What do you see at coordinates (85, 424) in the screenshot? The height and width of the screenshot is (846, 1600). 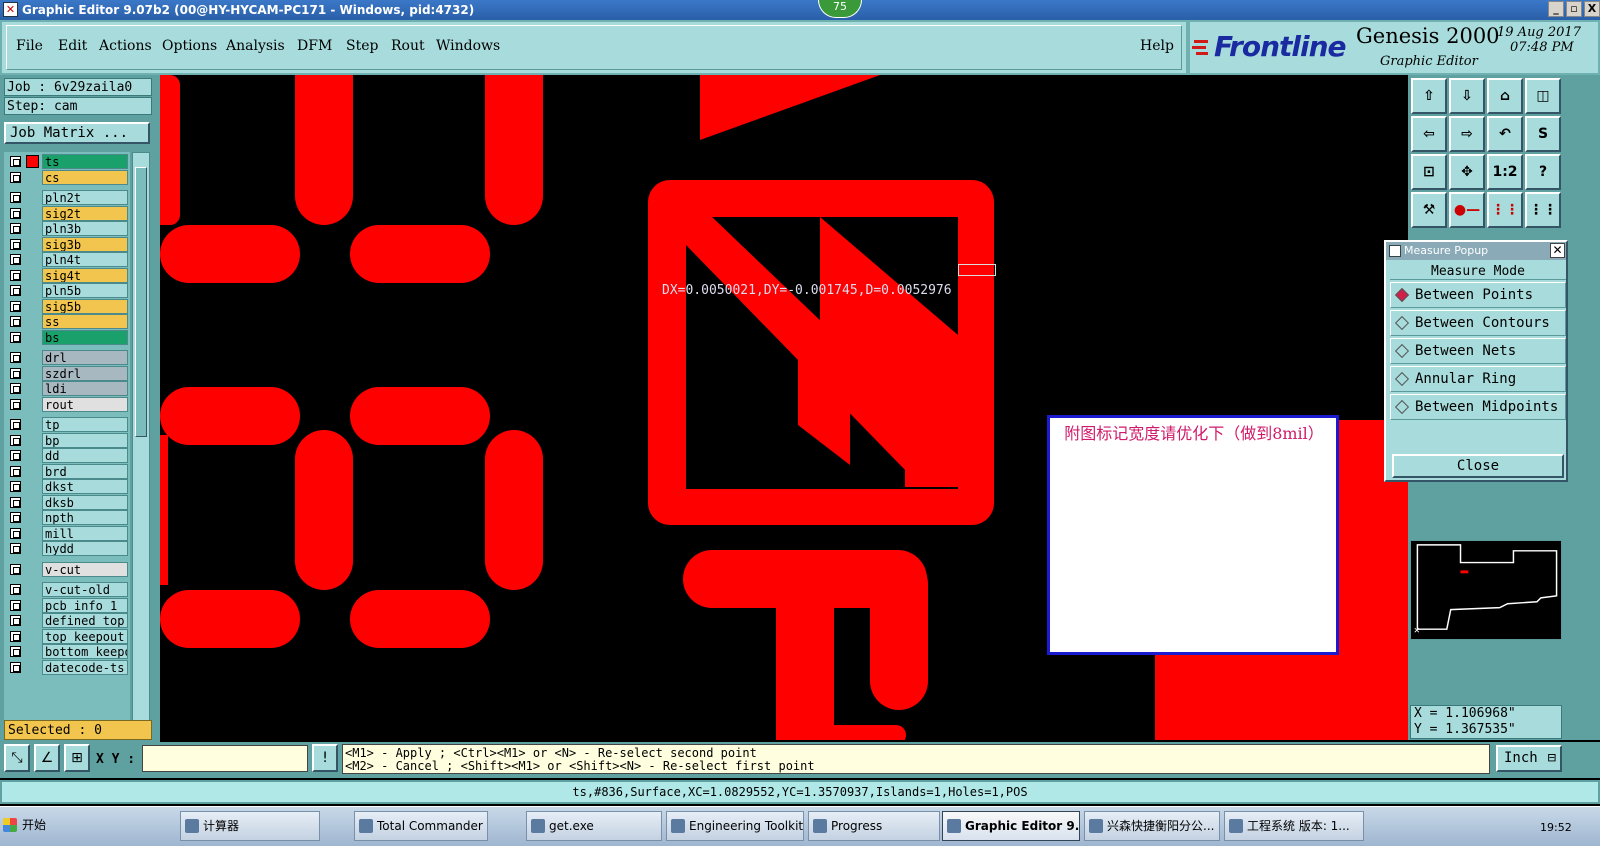 I see `layer-name: tp` at bounding box center [85, 424].